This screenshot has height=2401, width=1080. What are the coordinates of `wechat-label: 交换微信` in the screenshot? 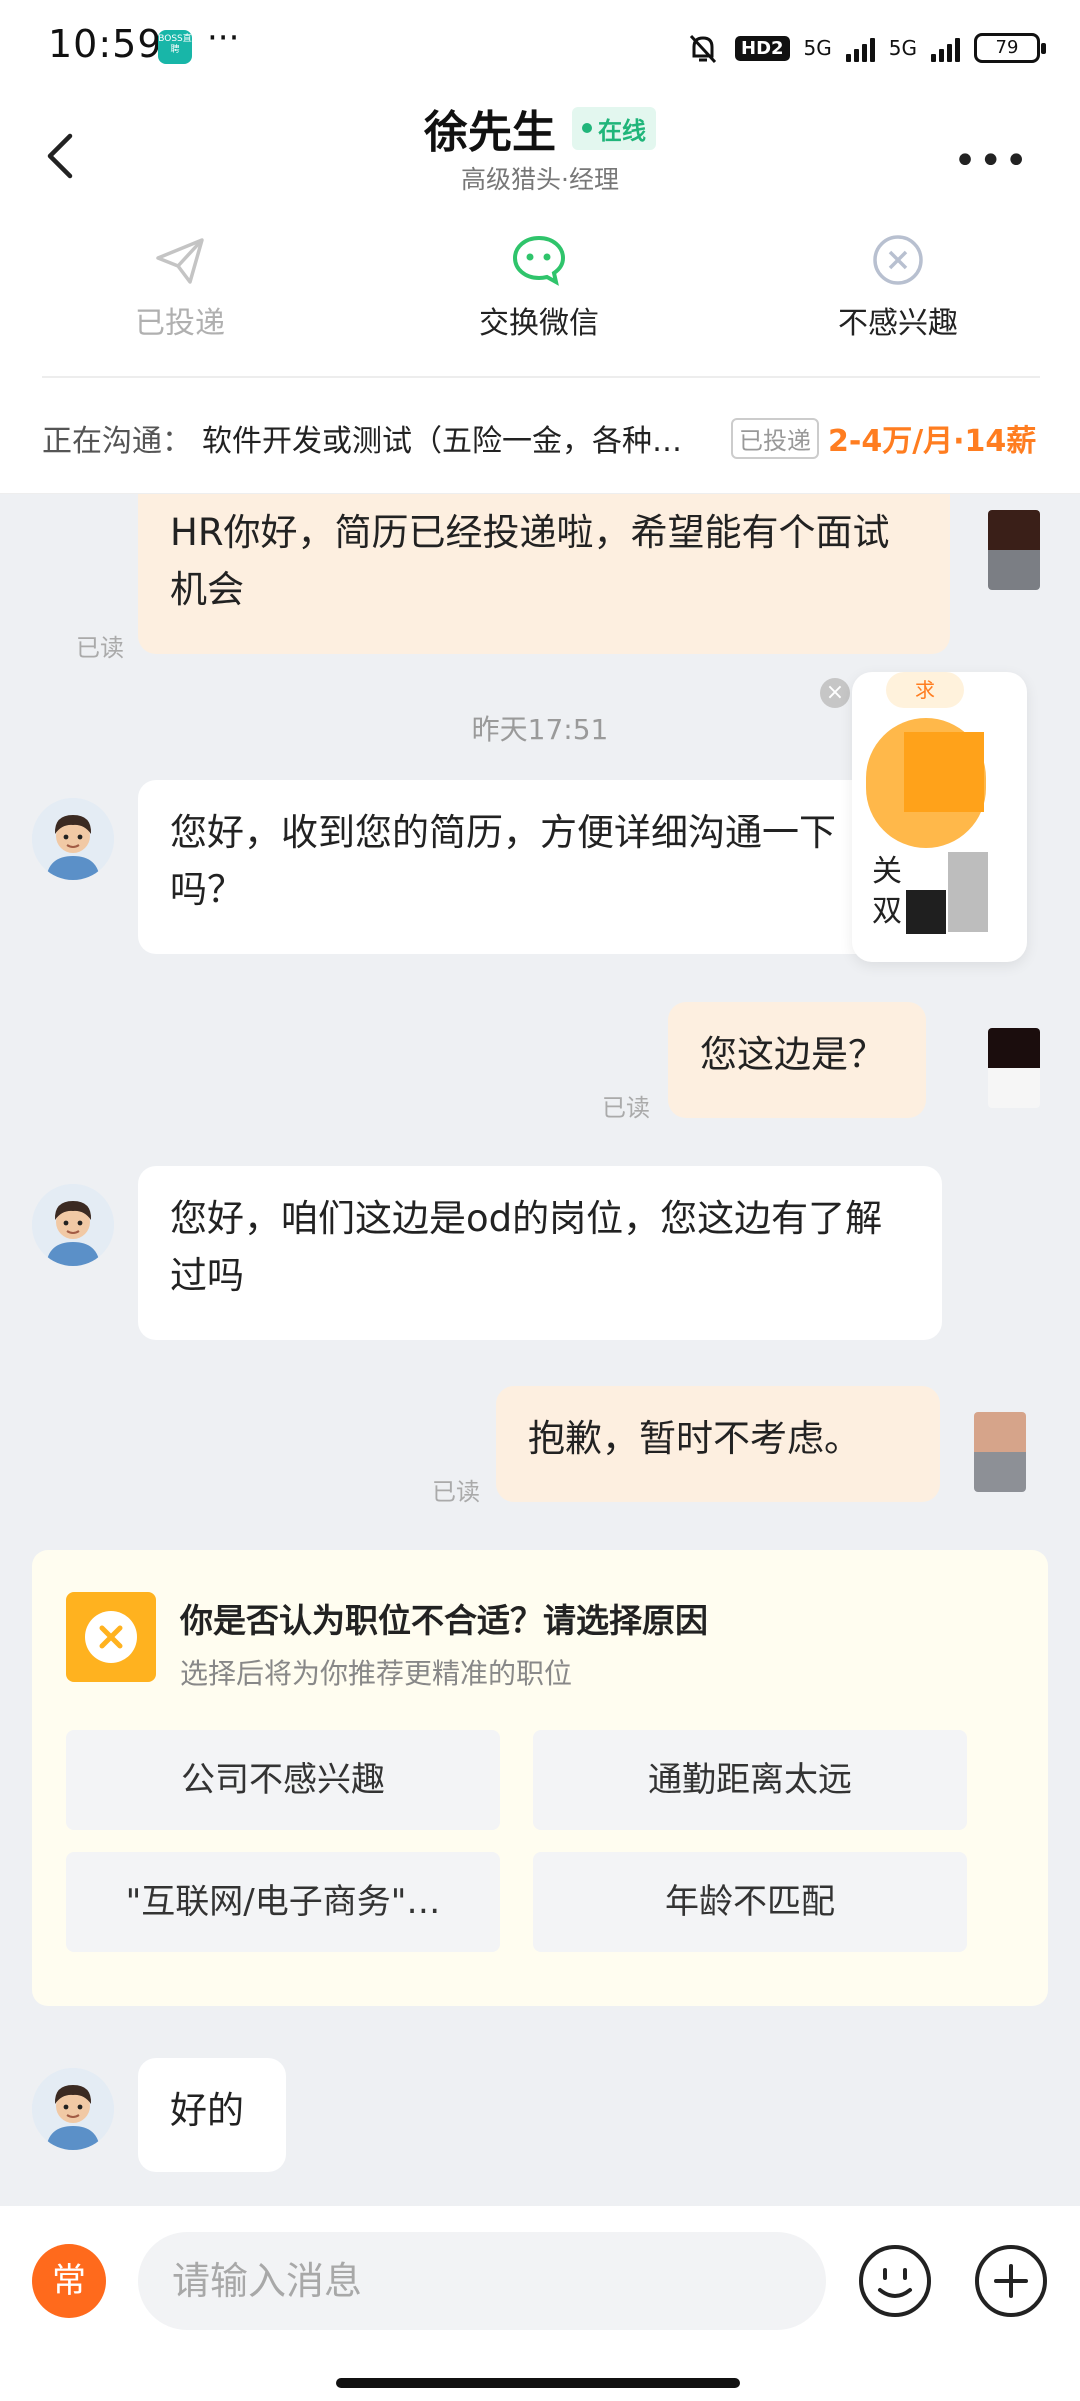 It's located at (539, 323).